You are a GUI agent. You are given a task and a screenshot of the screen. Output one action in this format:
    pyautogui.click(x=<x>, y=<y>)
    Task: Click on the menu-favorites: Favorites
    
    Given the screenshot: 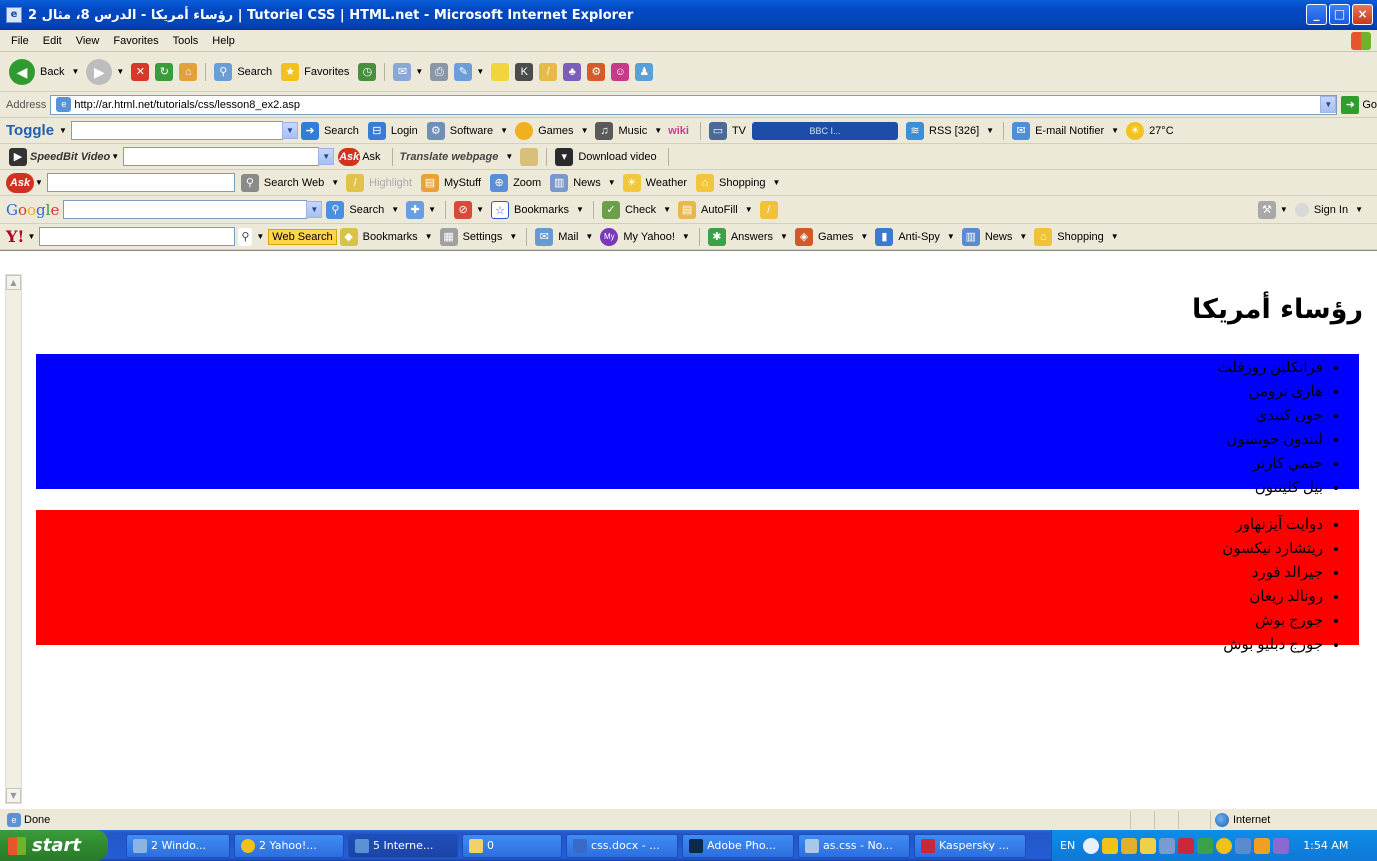 What is the action you would take?
    pyautogui.click(x=135, y=41)
    